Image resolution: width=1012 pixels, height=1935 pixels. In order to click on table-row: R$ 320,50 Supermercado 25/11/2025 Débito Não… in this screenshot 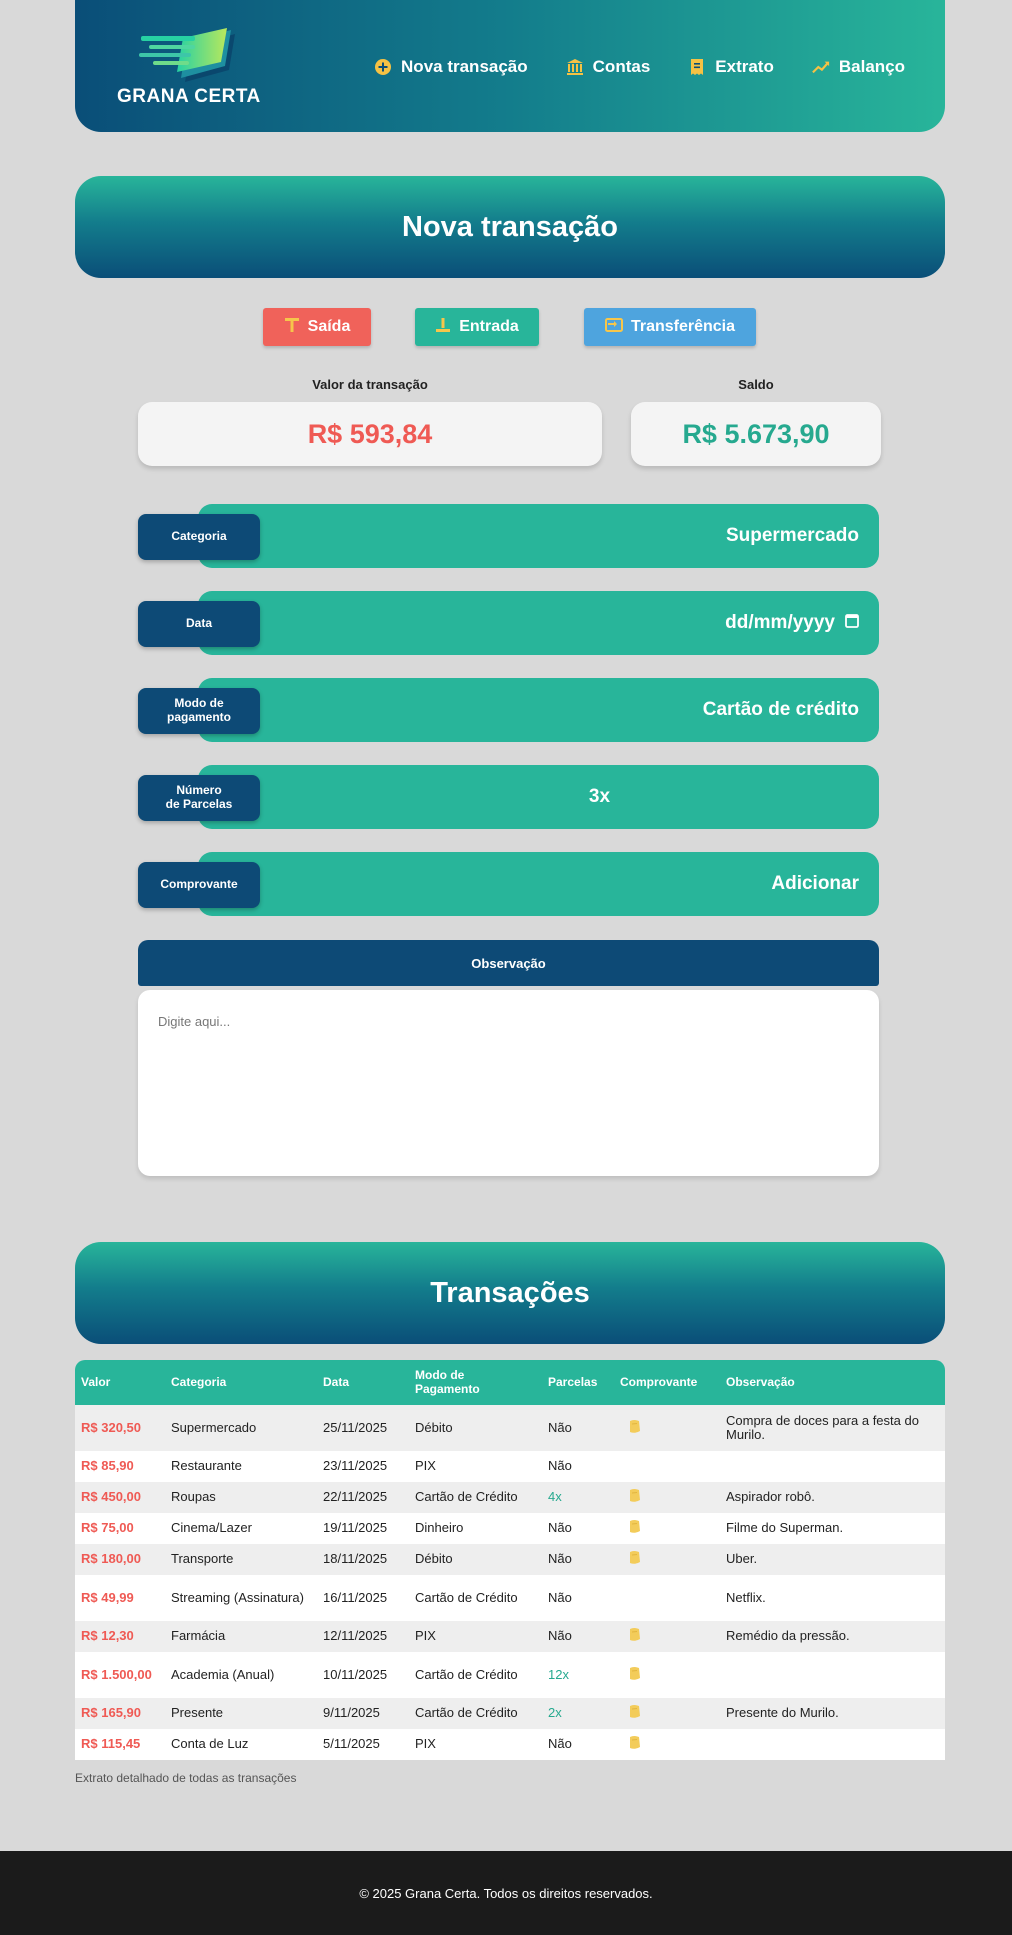, I will do `click(510, 1428)`.